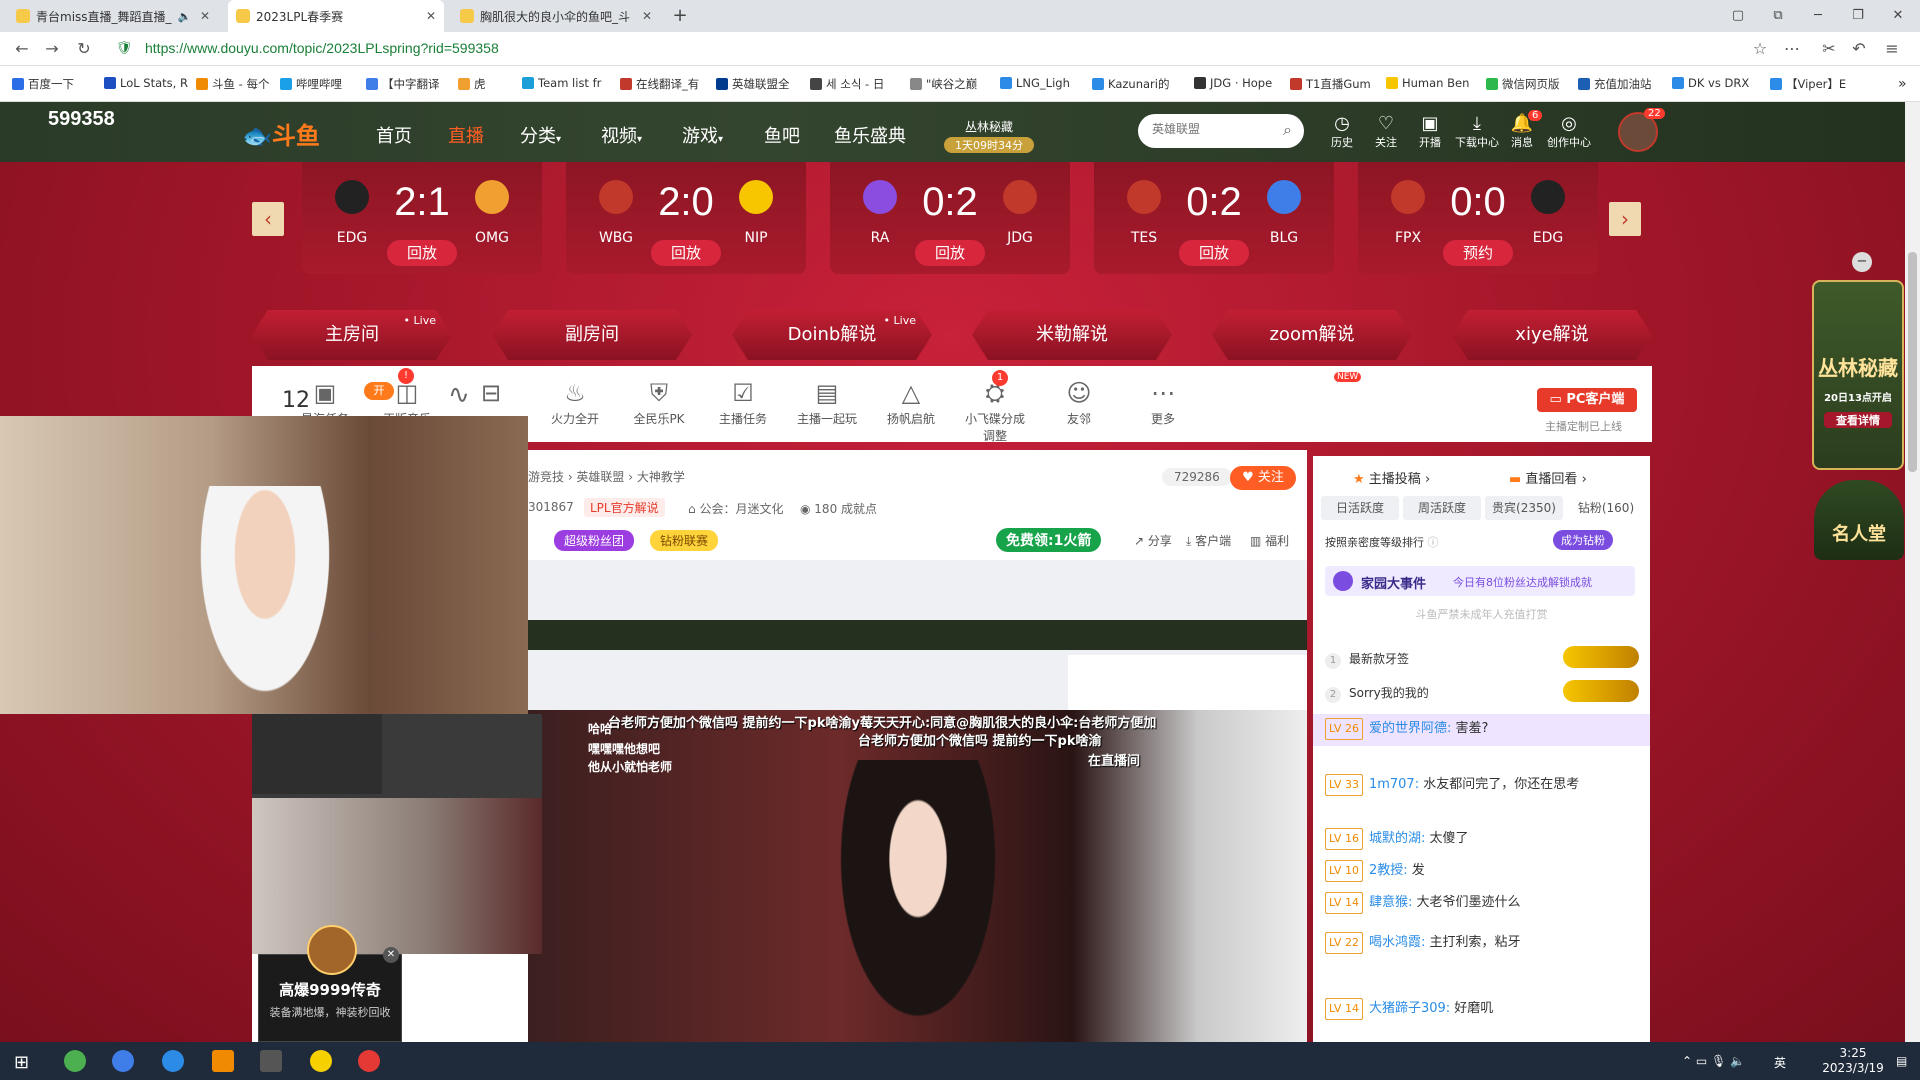 Image resolution: width=1920 pixels, height=1080 pixels. I want to click on maximize-button: ❐, so click(1858, 16).